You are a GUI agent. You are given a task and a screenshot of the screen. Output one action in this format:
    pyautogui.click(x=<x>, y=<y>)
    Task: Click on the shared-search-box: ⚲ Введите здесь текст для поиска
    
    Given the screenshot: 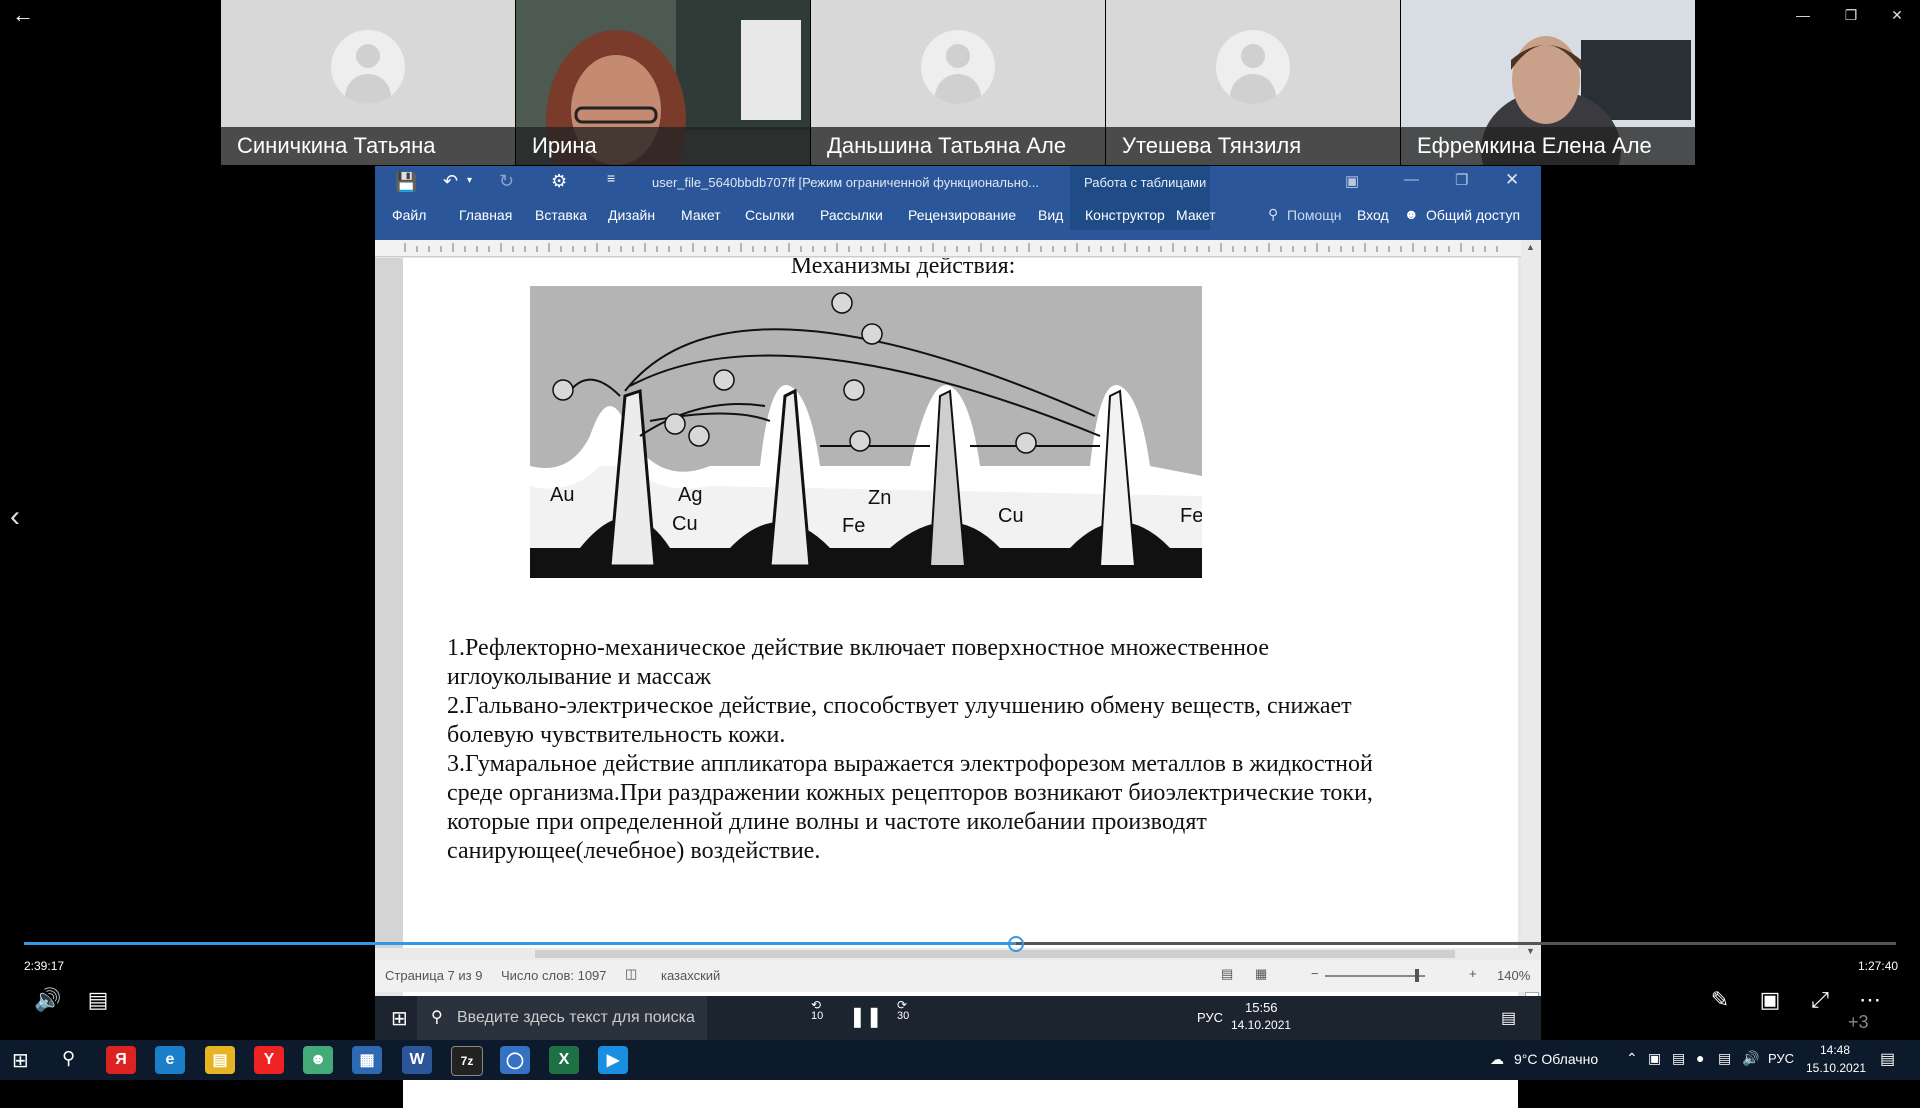 What is the action you would take?
    pyautogui.click(x=562, y=1018)
    